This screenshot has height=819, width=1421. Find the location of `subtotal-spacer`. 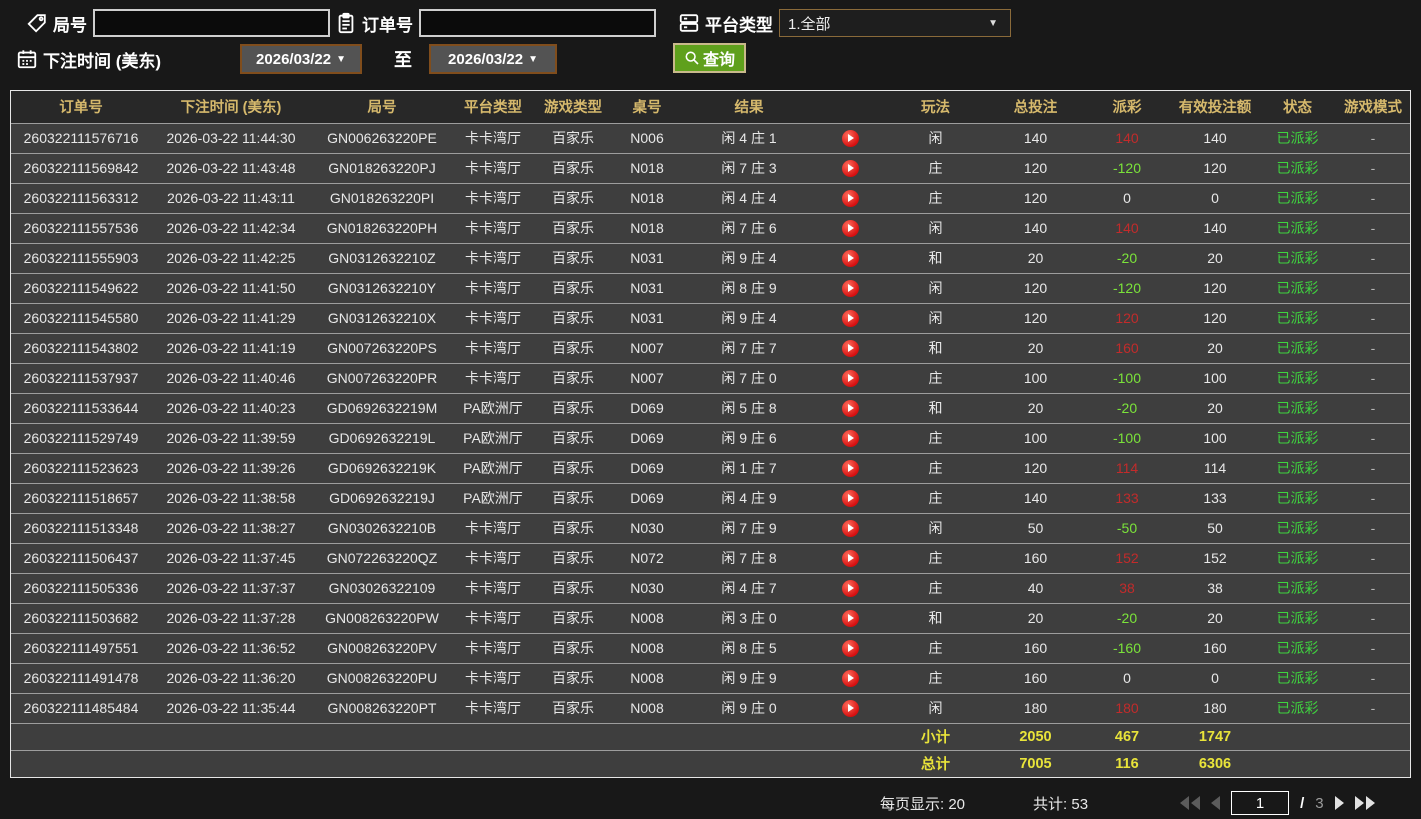

subtotal-spacer is located at coordinates (447, 736).